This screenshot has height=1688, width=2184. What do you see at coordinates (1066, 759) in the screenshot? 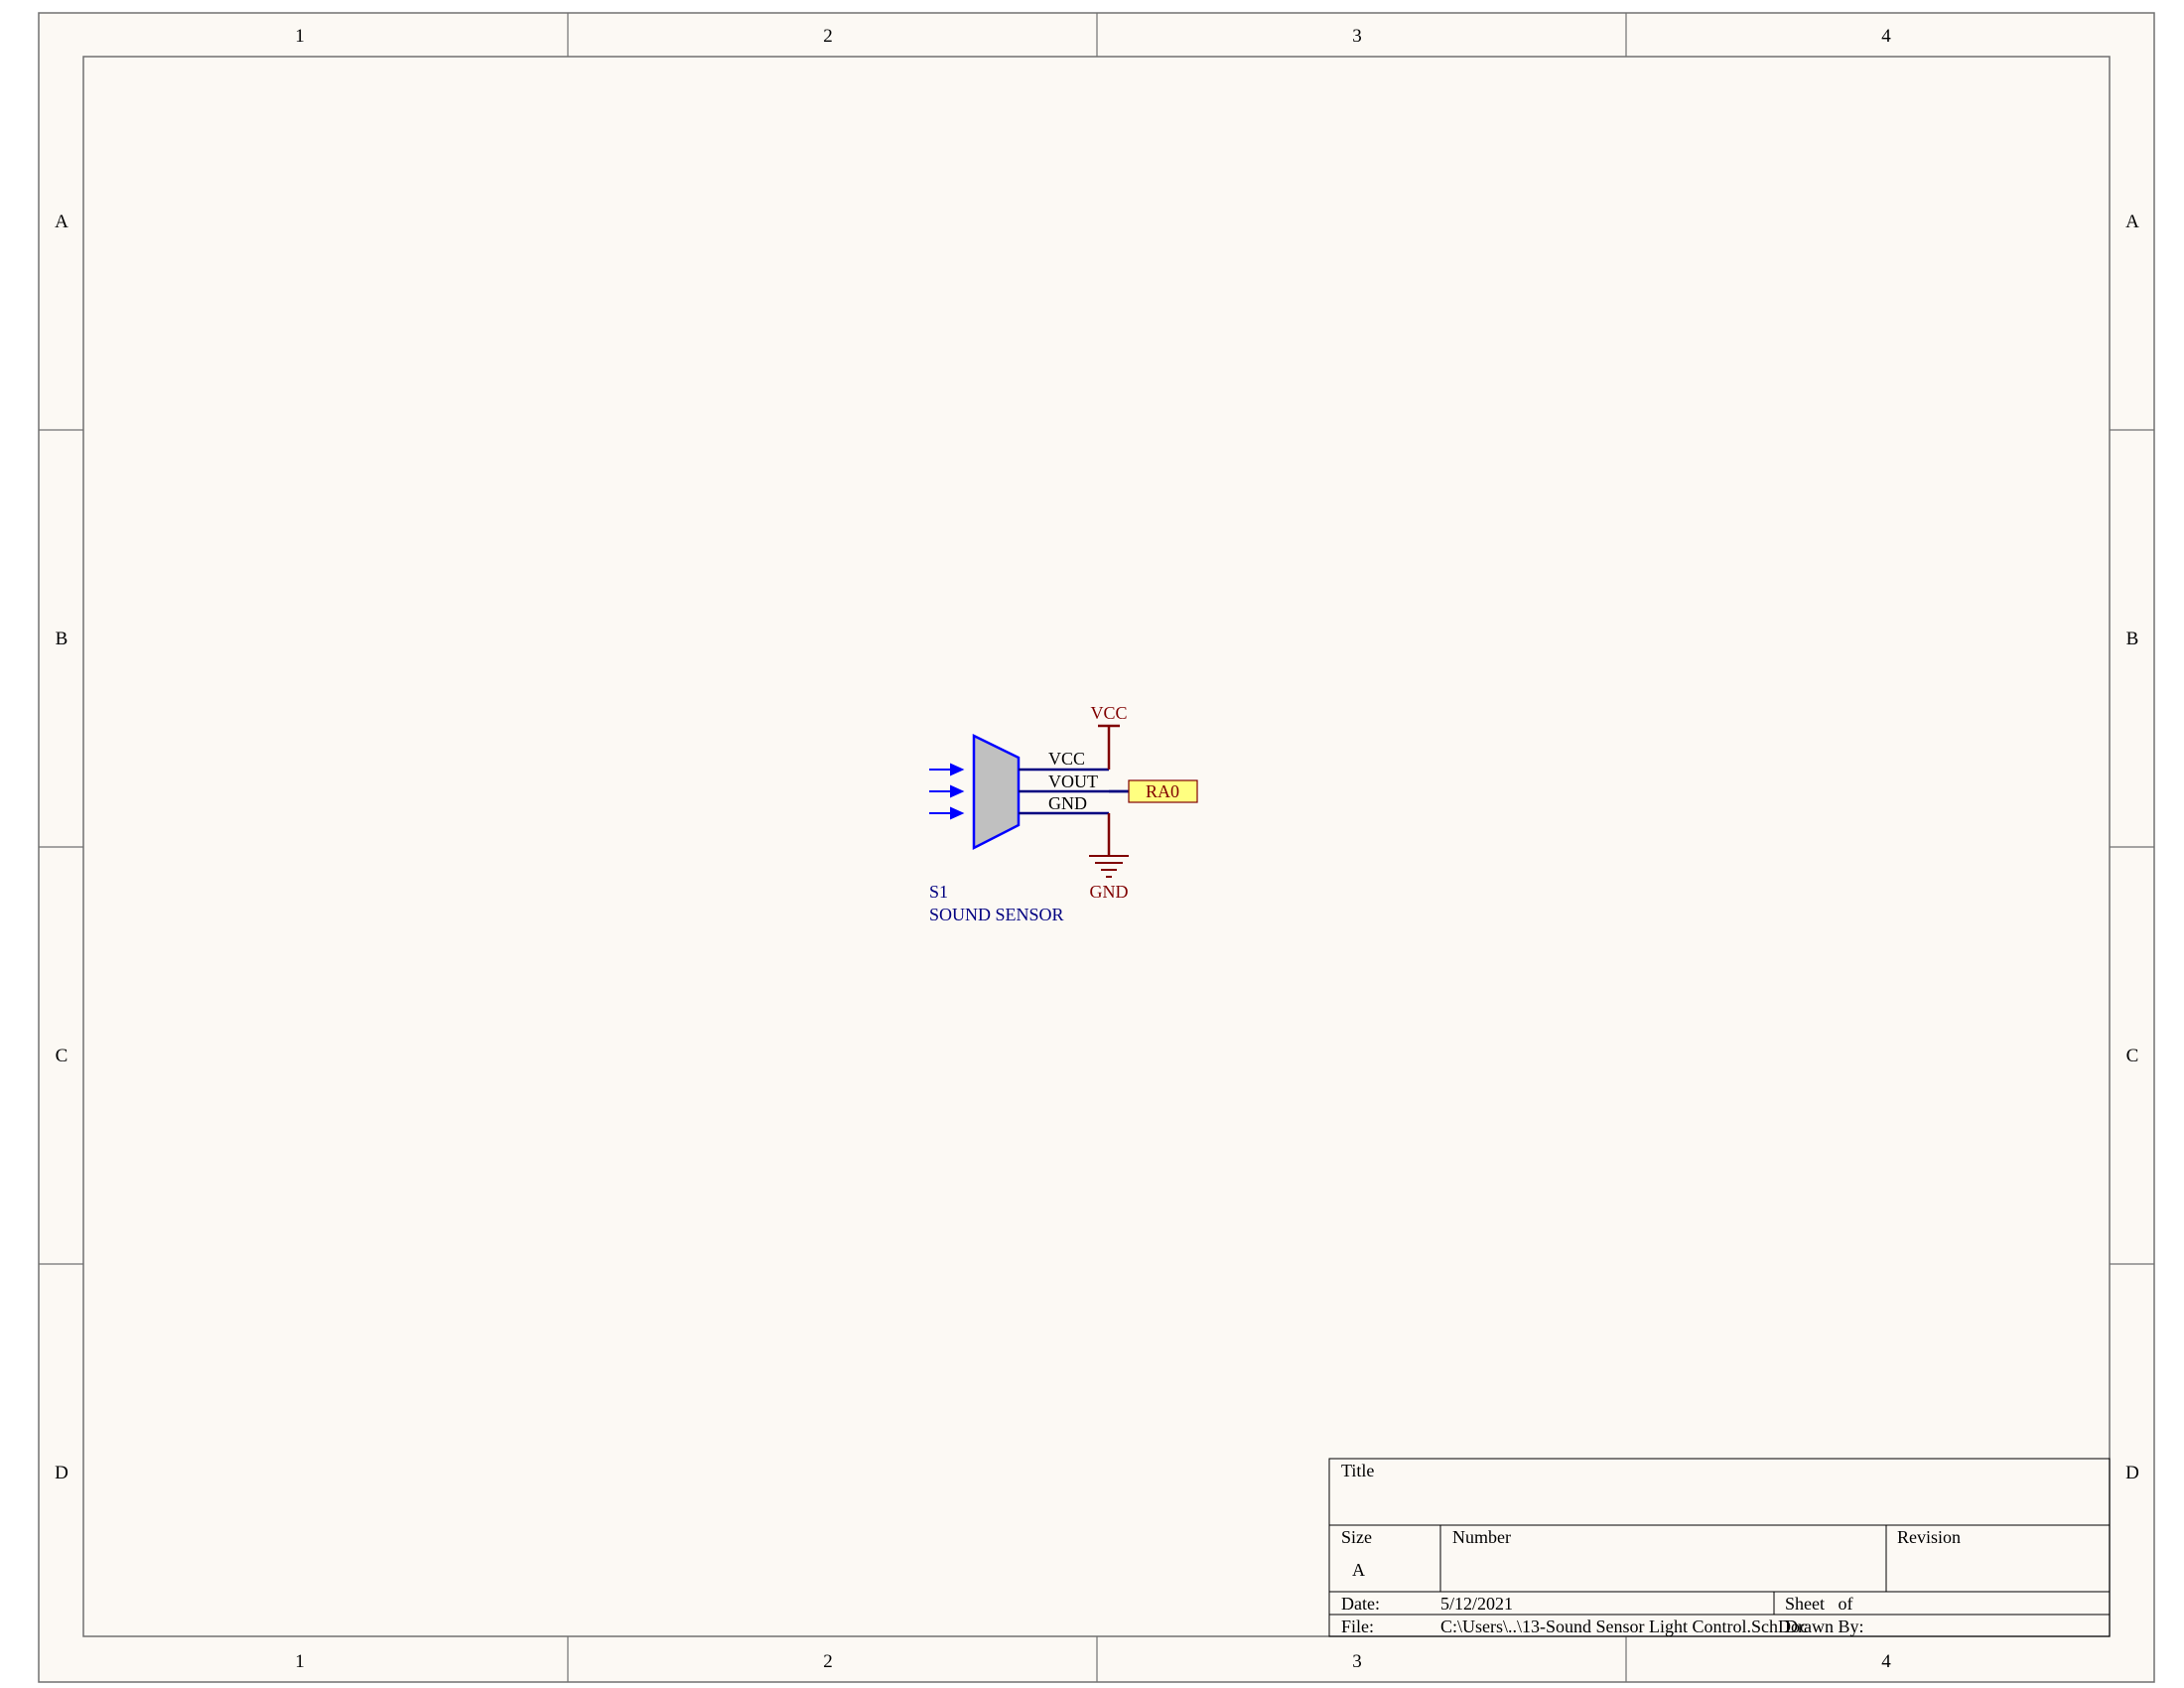
I see `pin-name-vcc: VCC` at bounding box center [1066, 759].